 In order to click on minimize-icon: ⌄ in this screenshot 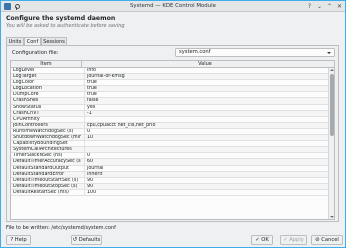, I will do `click(319, 6)`.